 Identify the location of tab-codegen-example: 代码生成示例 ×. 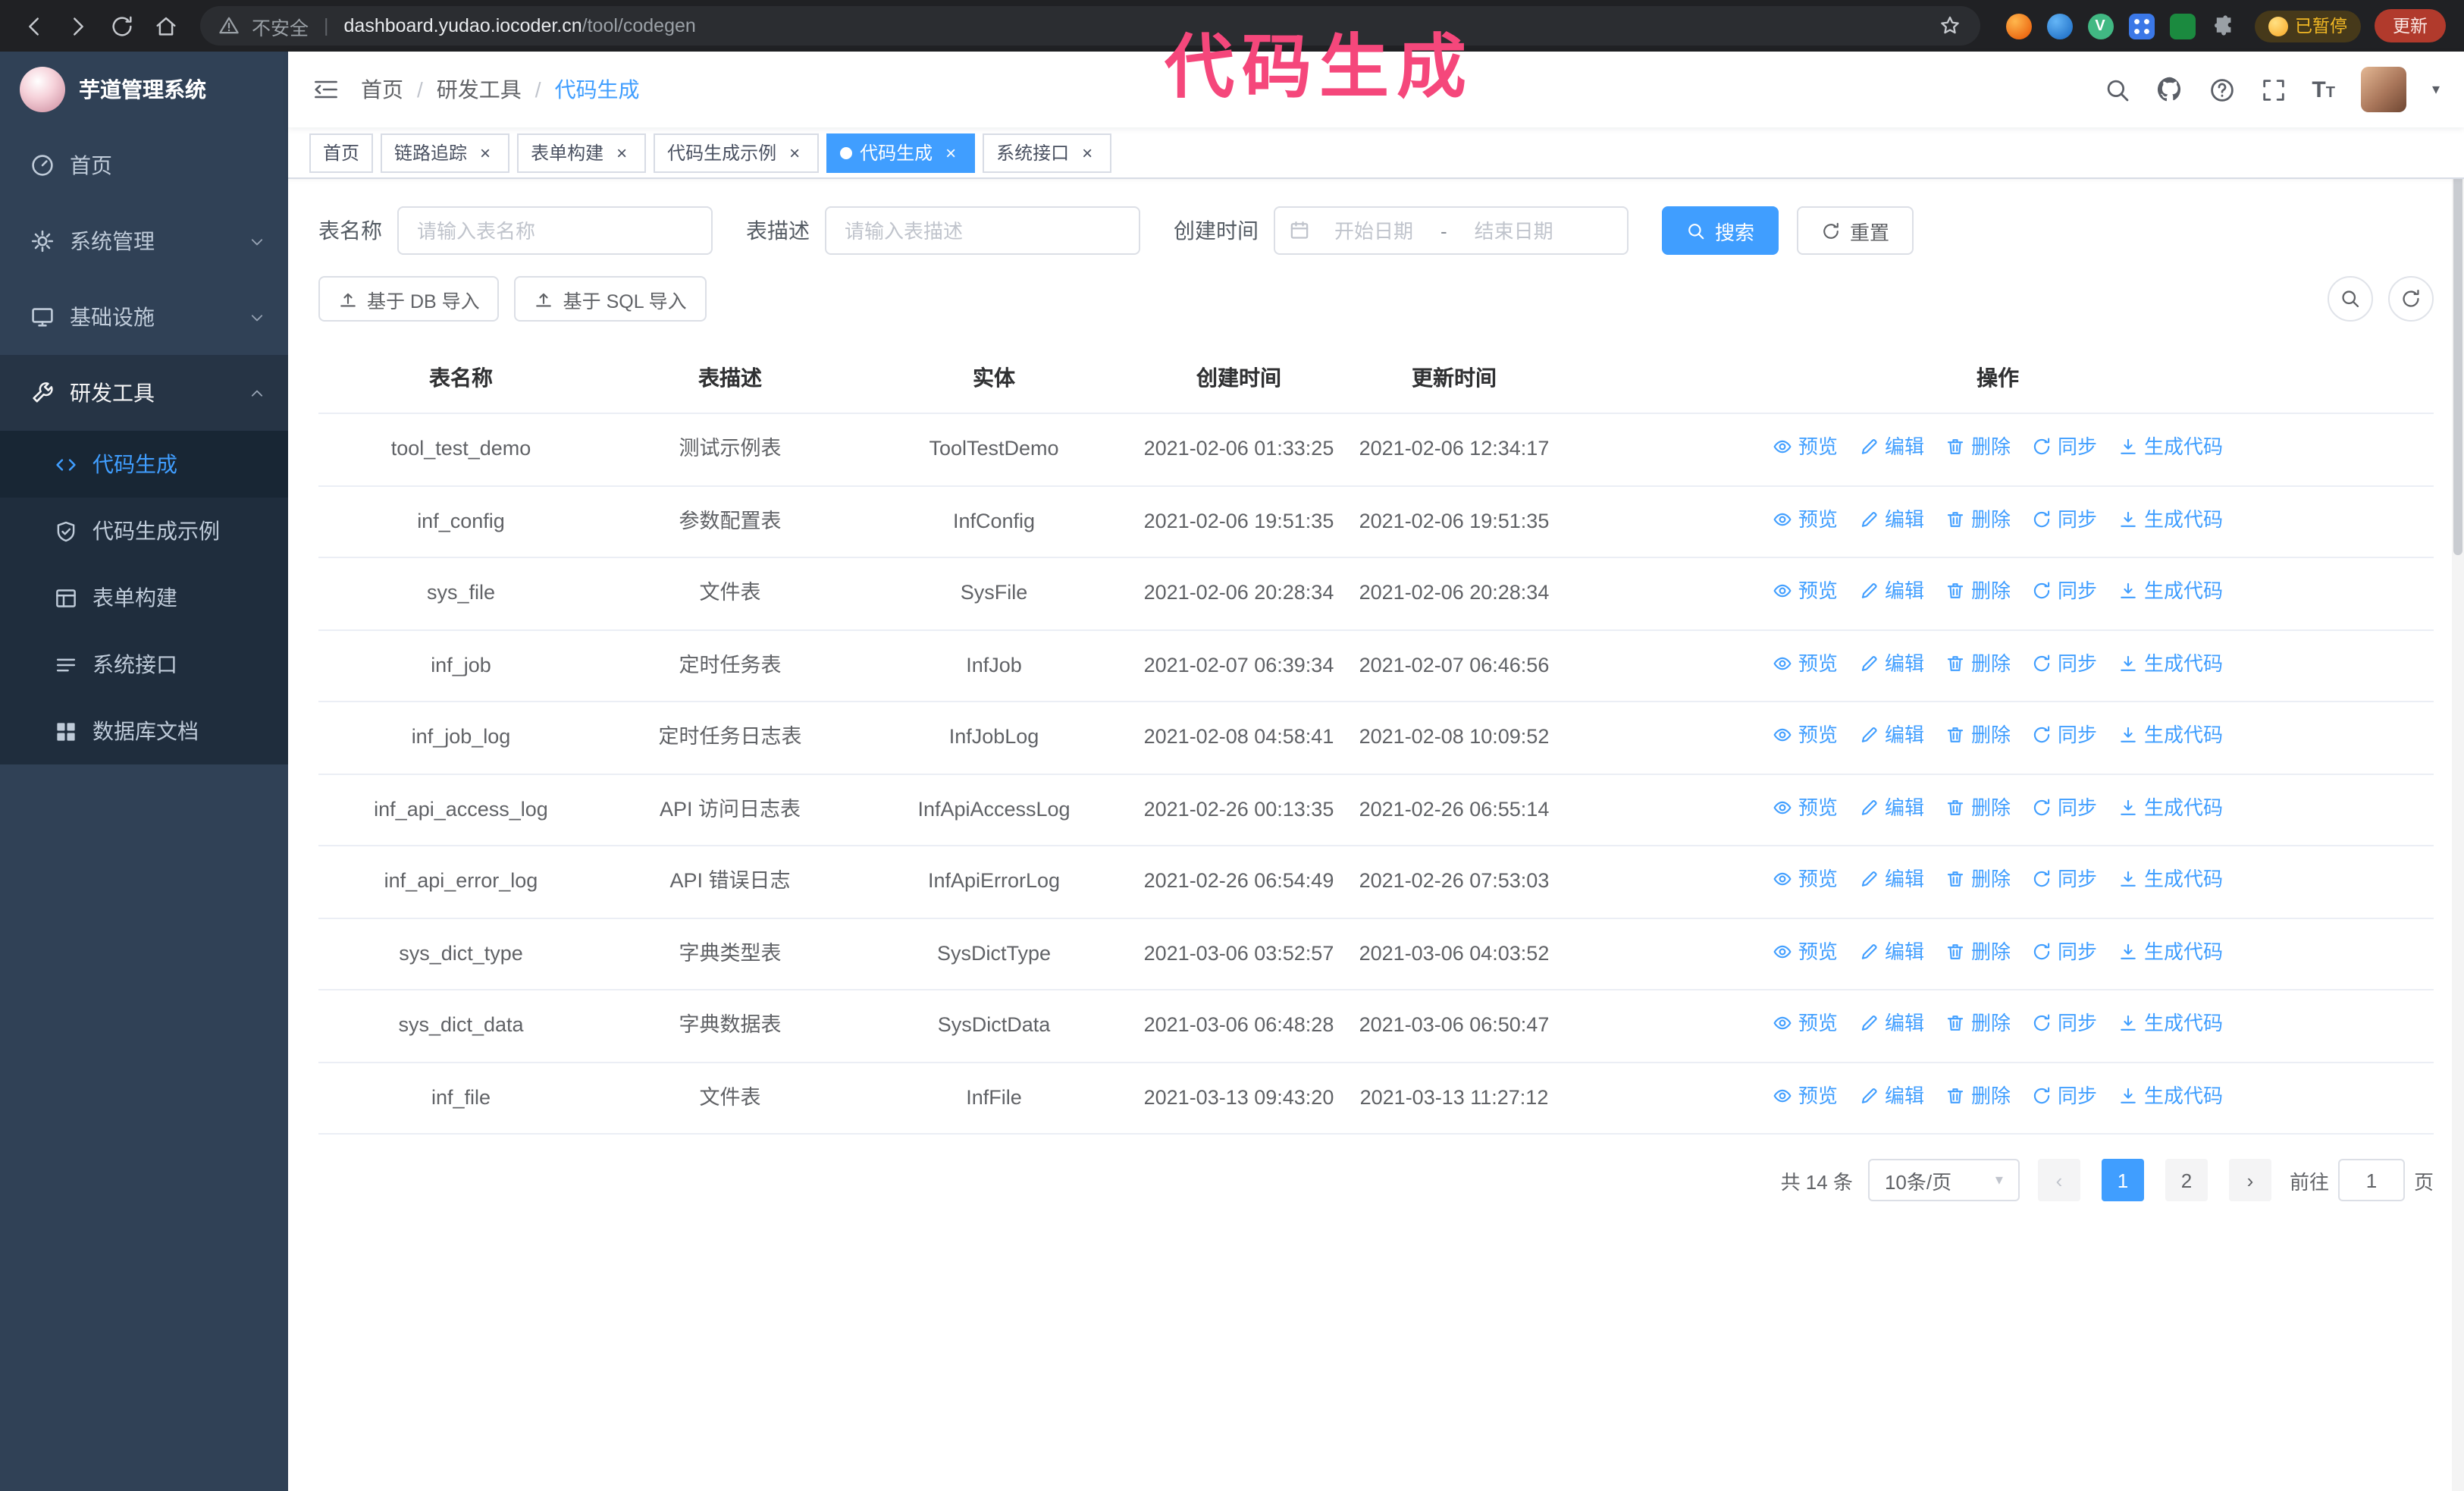
(737, 152).